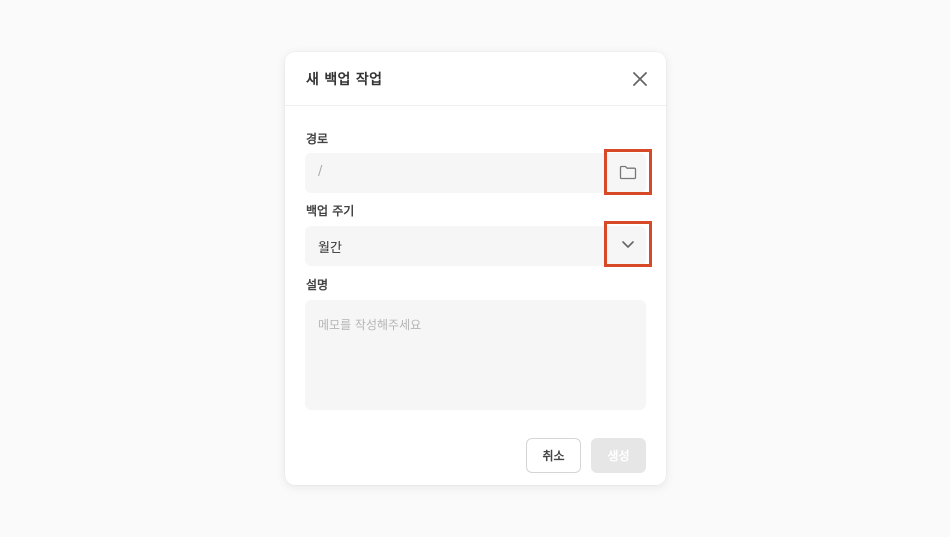  Describe the element at coordinates (475, 355) in the screenshot. I see `description-textarea` at that location.